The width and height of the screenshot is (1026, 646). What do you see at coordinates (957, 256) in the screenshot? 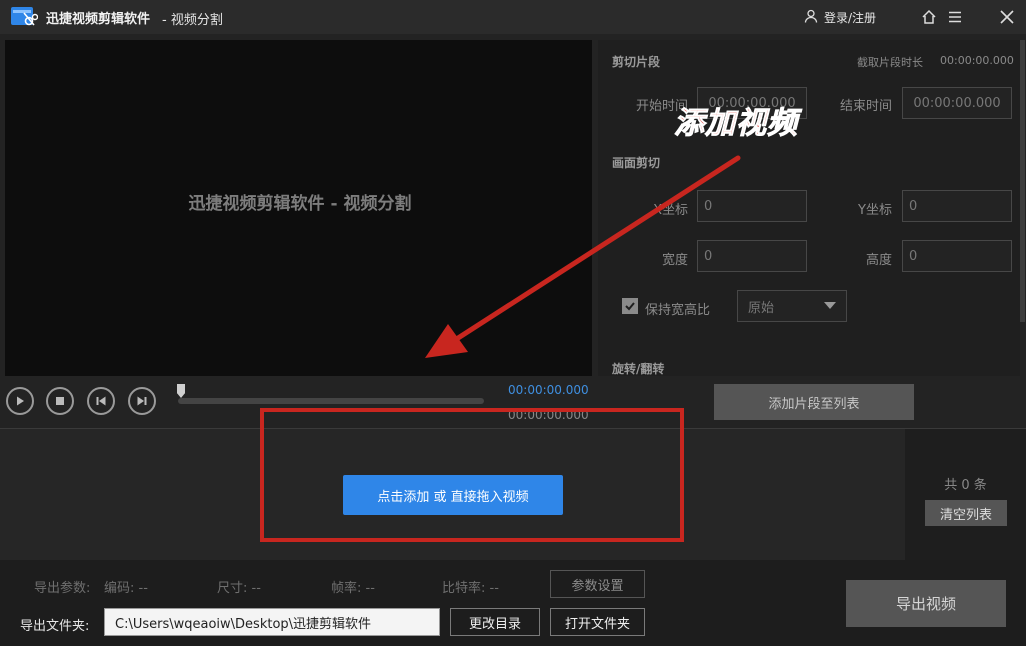
I see `height-input: 0` at bounding box center [957, 256].